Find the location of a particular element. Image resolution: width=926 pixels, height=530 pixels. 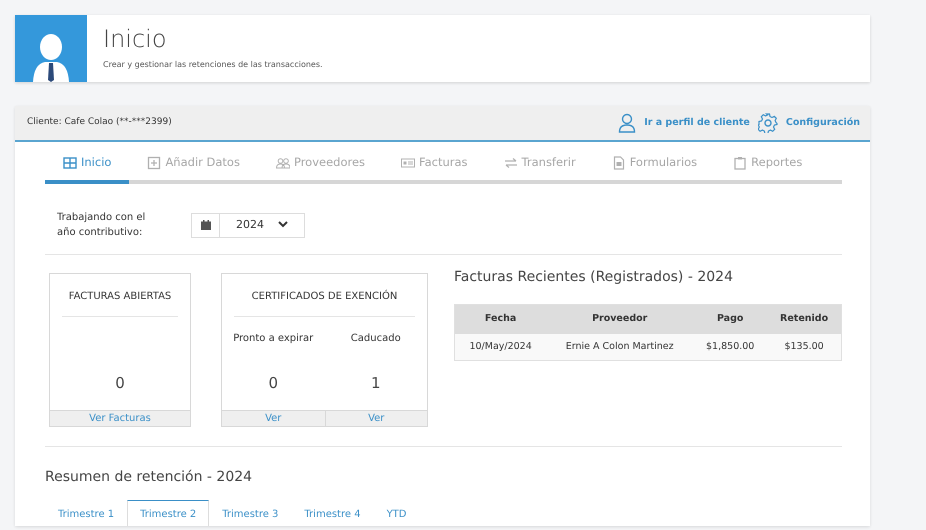

stat-title: CERTIFICADOS DE EXENCIÓN is located at coordinates (324, 296).